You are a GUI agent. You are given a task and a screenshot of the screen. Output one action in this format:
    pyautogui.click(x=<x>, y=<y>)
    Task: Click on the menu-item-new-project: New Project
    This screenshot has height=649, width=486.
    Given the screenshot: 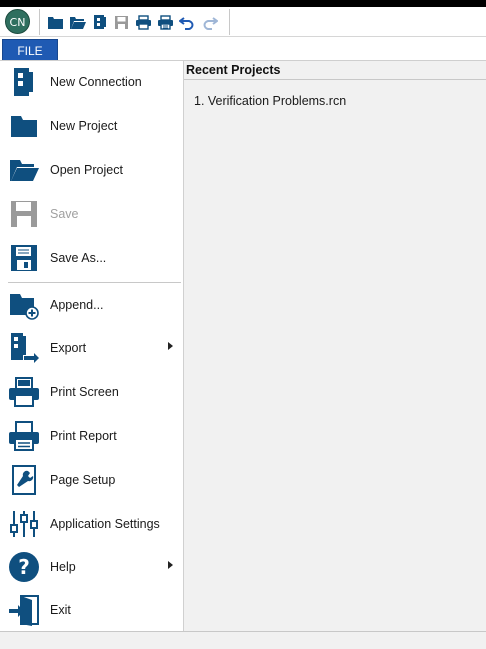 What is the action you would take?
    pyautogui.click(x=91, y=126)
    